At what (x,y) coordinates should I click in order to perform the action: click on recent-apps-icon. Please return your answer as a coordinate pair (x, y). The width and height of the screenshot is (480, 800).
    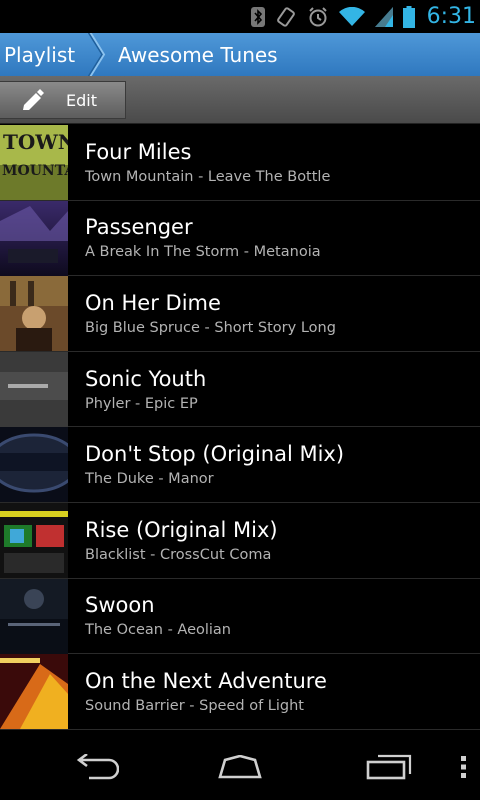
    Looking at the image, I should click on (388, 769).